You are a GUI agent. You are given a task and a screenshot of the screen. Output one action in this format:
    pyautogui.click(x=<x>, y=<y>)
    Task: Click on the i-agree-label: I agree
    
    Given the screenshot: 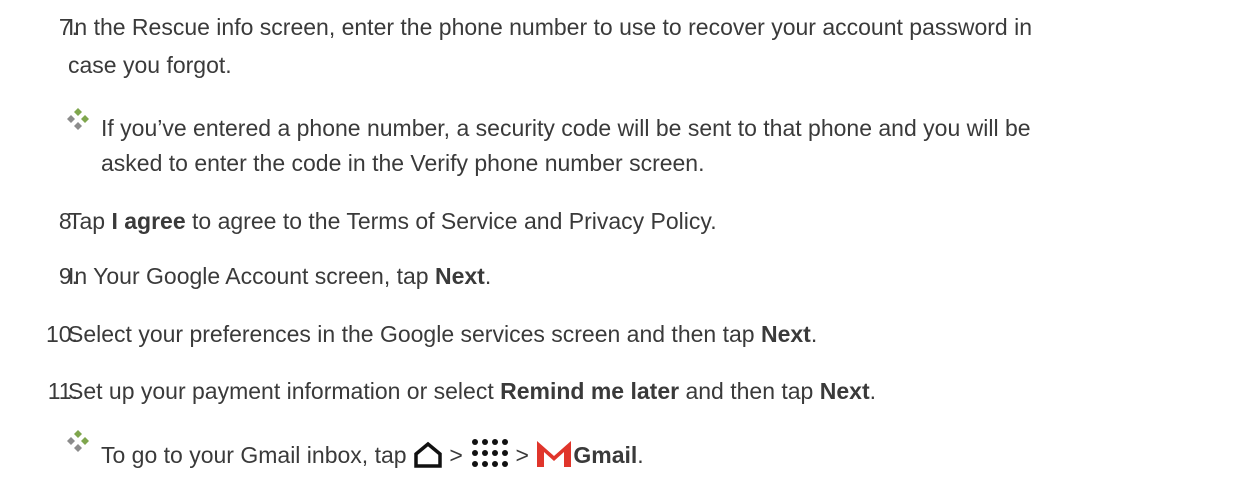 What is the action you would take?
    pyautogui.click(x=148, y=221)
    